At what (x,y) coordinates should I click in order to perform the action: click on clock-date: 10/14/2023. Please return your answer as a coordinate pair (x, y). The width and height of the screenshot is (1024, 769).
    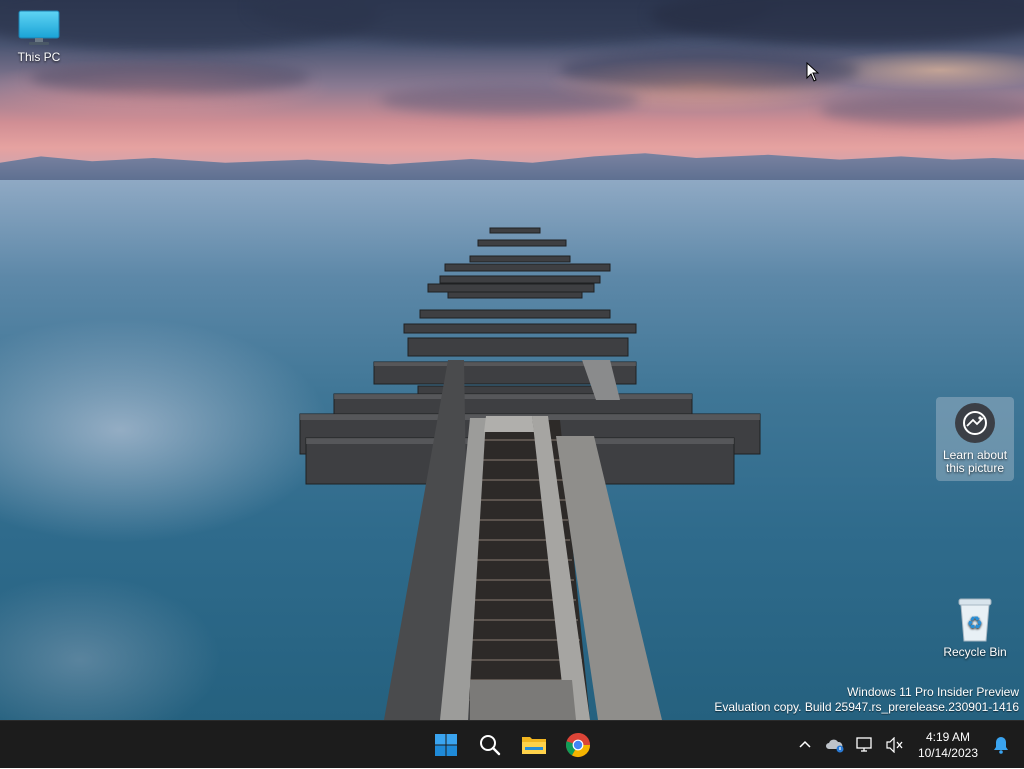
    Looking at the image, I should click on (947, 753).